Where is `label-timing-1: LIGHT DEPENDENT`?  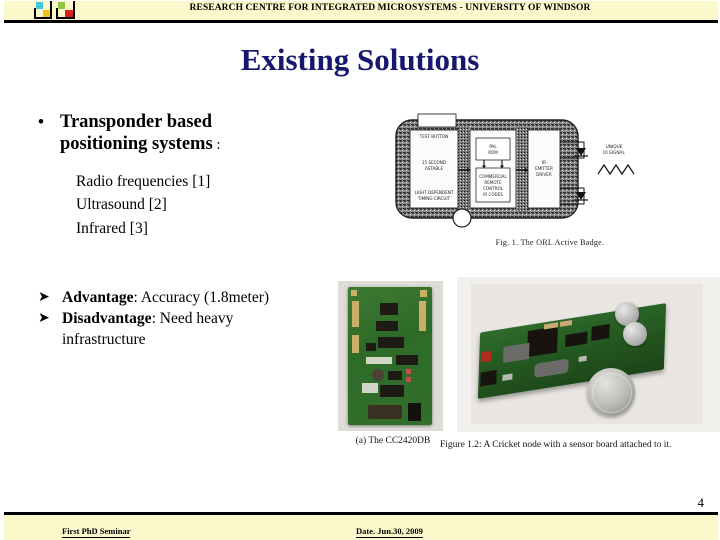
label-timing-1: LIGHT DEPENDENT is located at coordinates (434, 192).